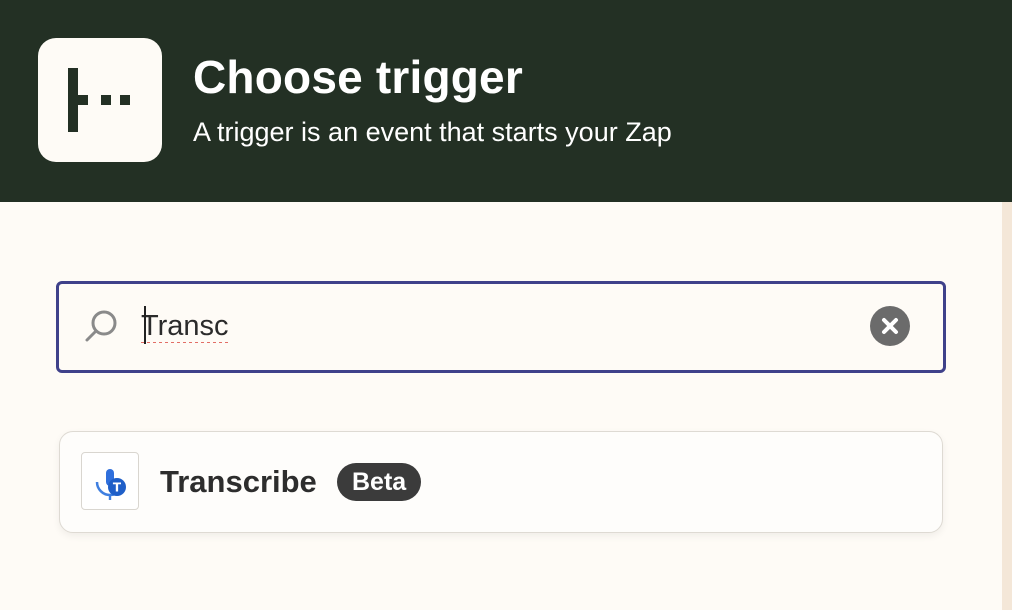 The height and width of the screenshot is (610, 1012). I want to click on result-item-transcribe: T Transcribe Beta, so click(501, 482).